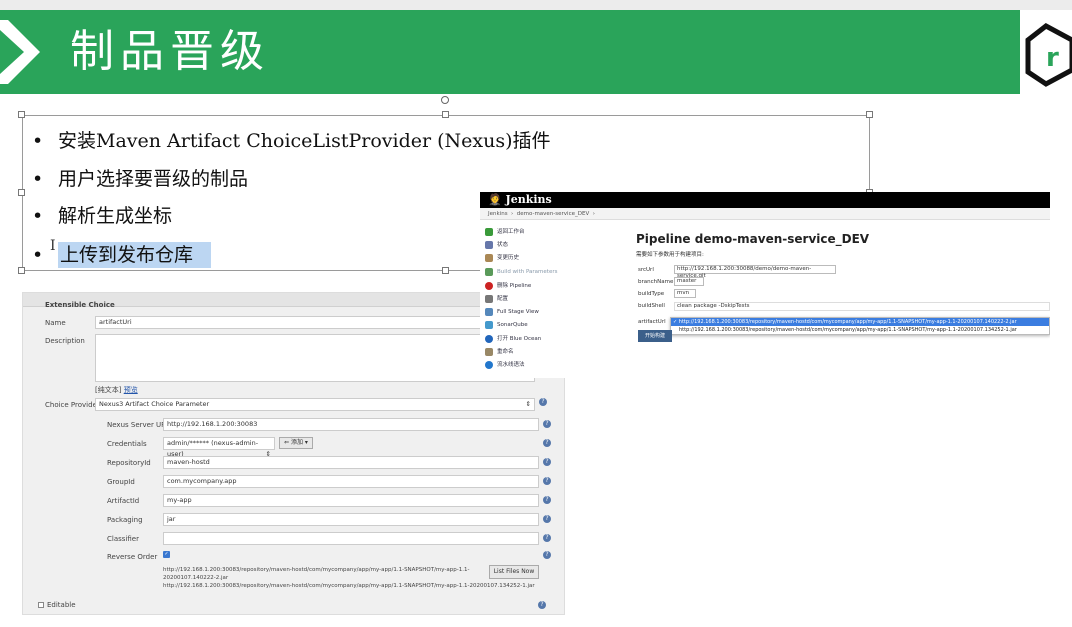  I want to click on hexagon-logo-icon: r, so click(1048, 55).